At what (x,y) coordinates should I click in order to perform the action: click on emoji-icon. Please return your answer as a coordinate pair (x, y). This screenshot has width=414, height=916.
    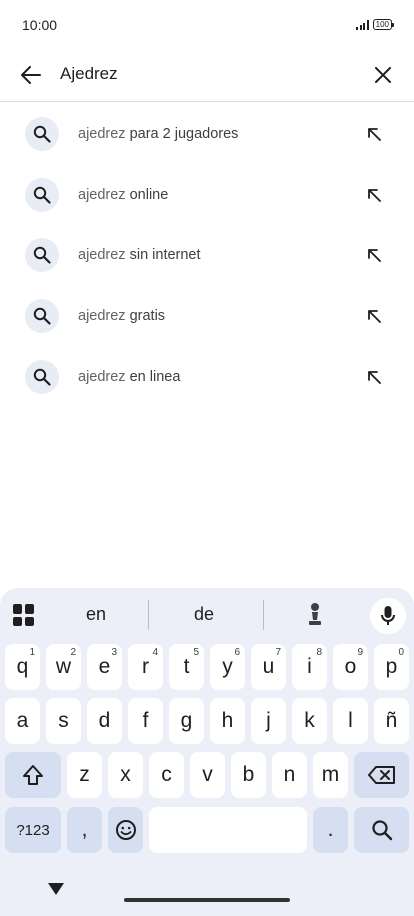
    Looking at the image, I should click on (125, 830).